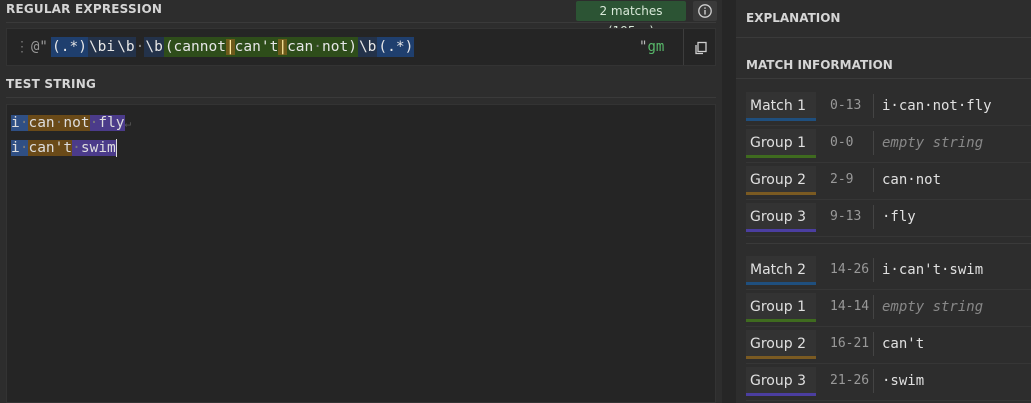 The image size is (1031, 403). What do you see at coordinates (846, 216) in the screenshot?
I see `match-range: 9-13` at bounding box center [846, 216].